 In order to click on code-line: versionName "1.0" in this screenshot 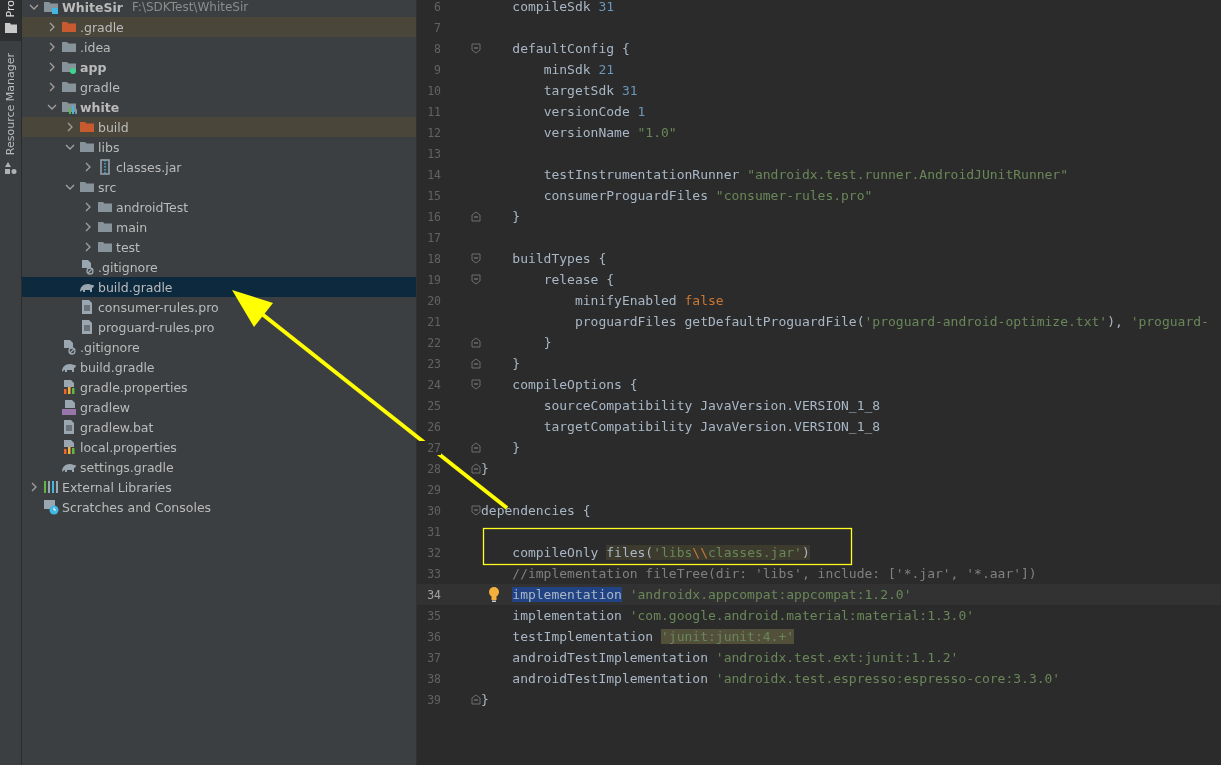, I will do `click(610, 132)`.